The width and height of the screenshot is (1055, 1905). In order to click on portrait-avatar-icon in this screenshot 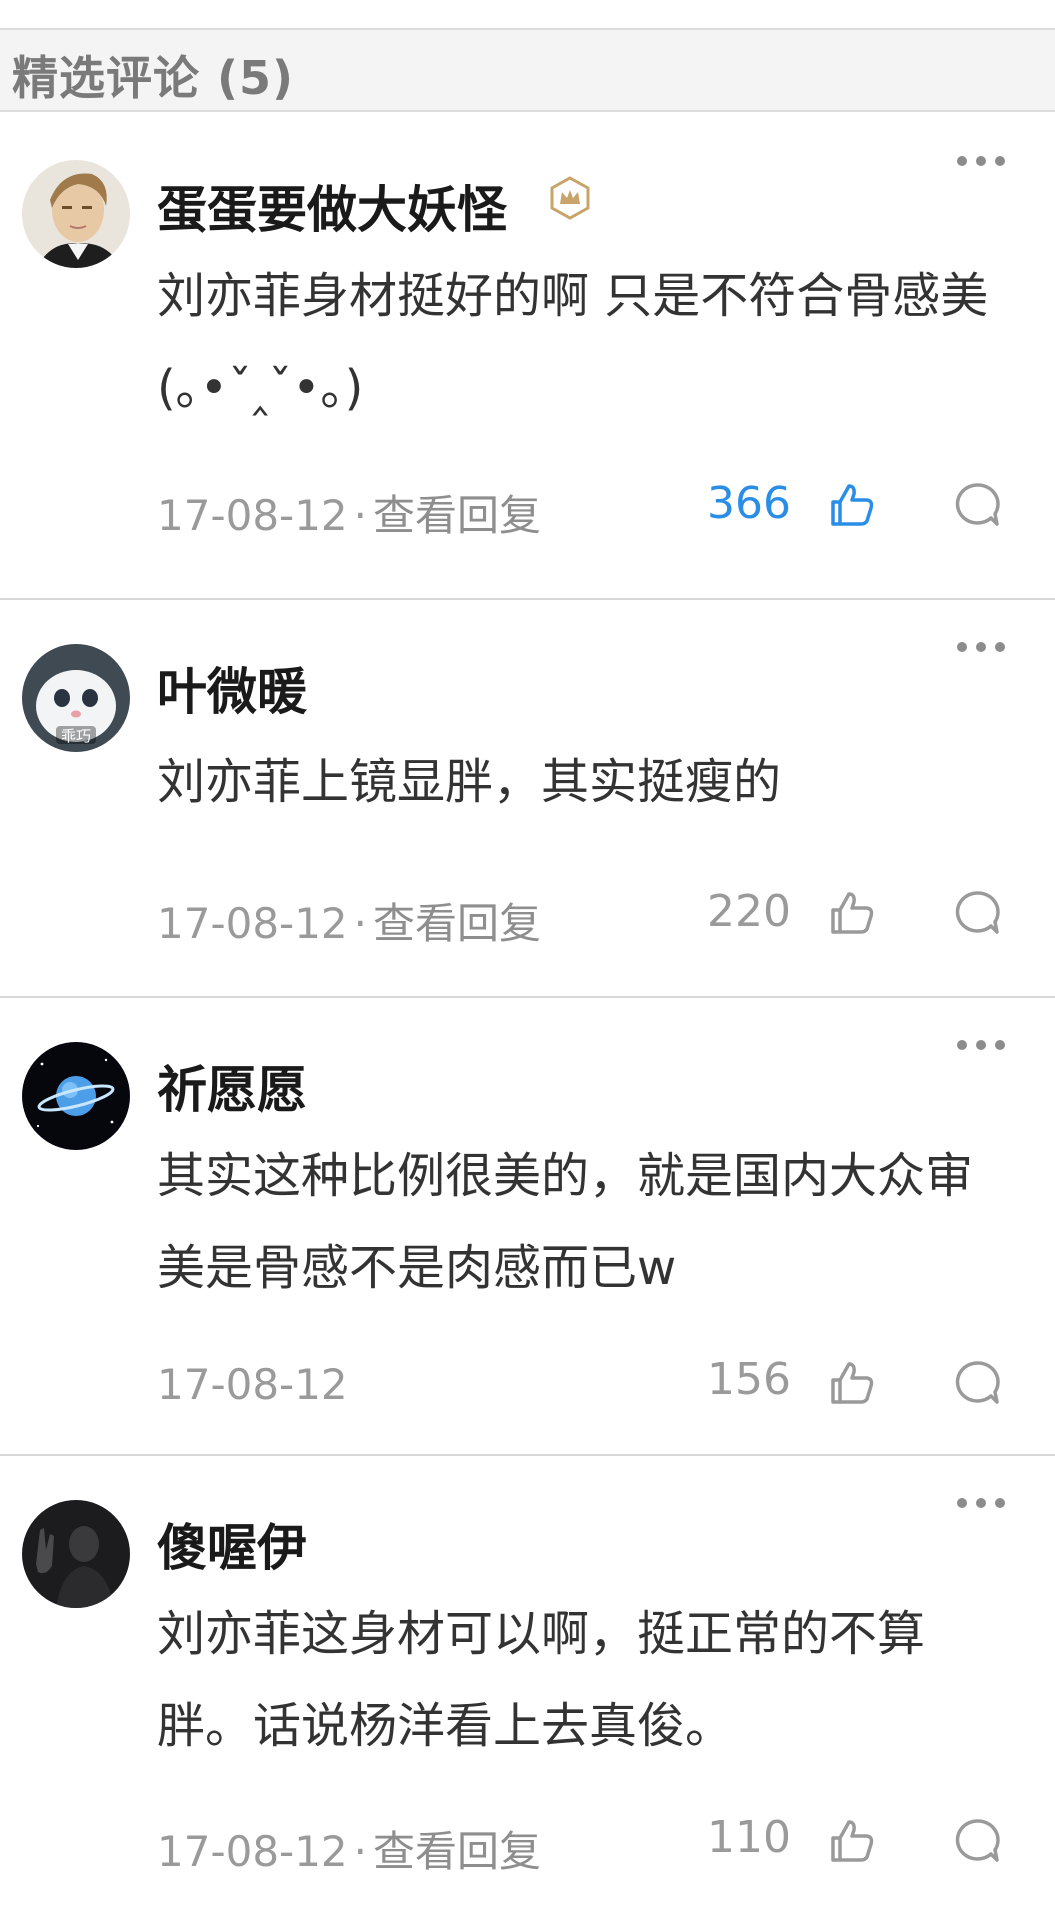, I will do `click(76, 214)`.